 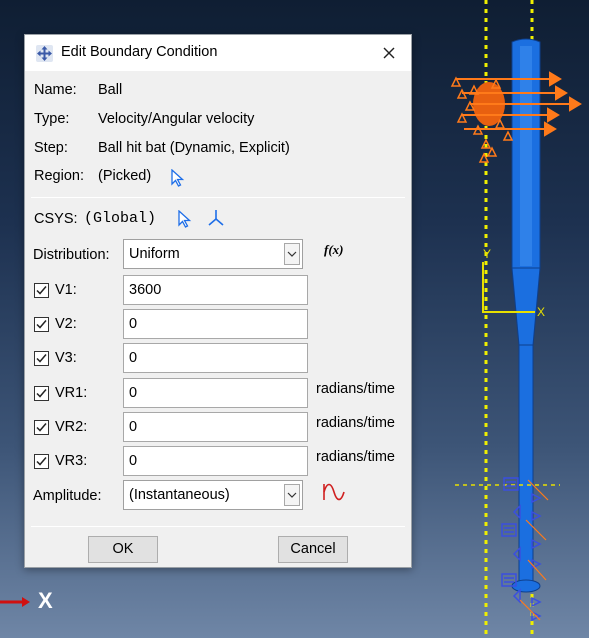 I want to click on vr1-input: 0, so click(x=215, y=393).